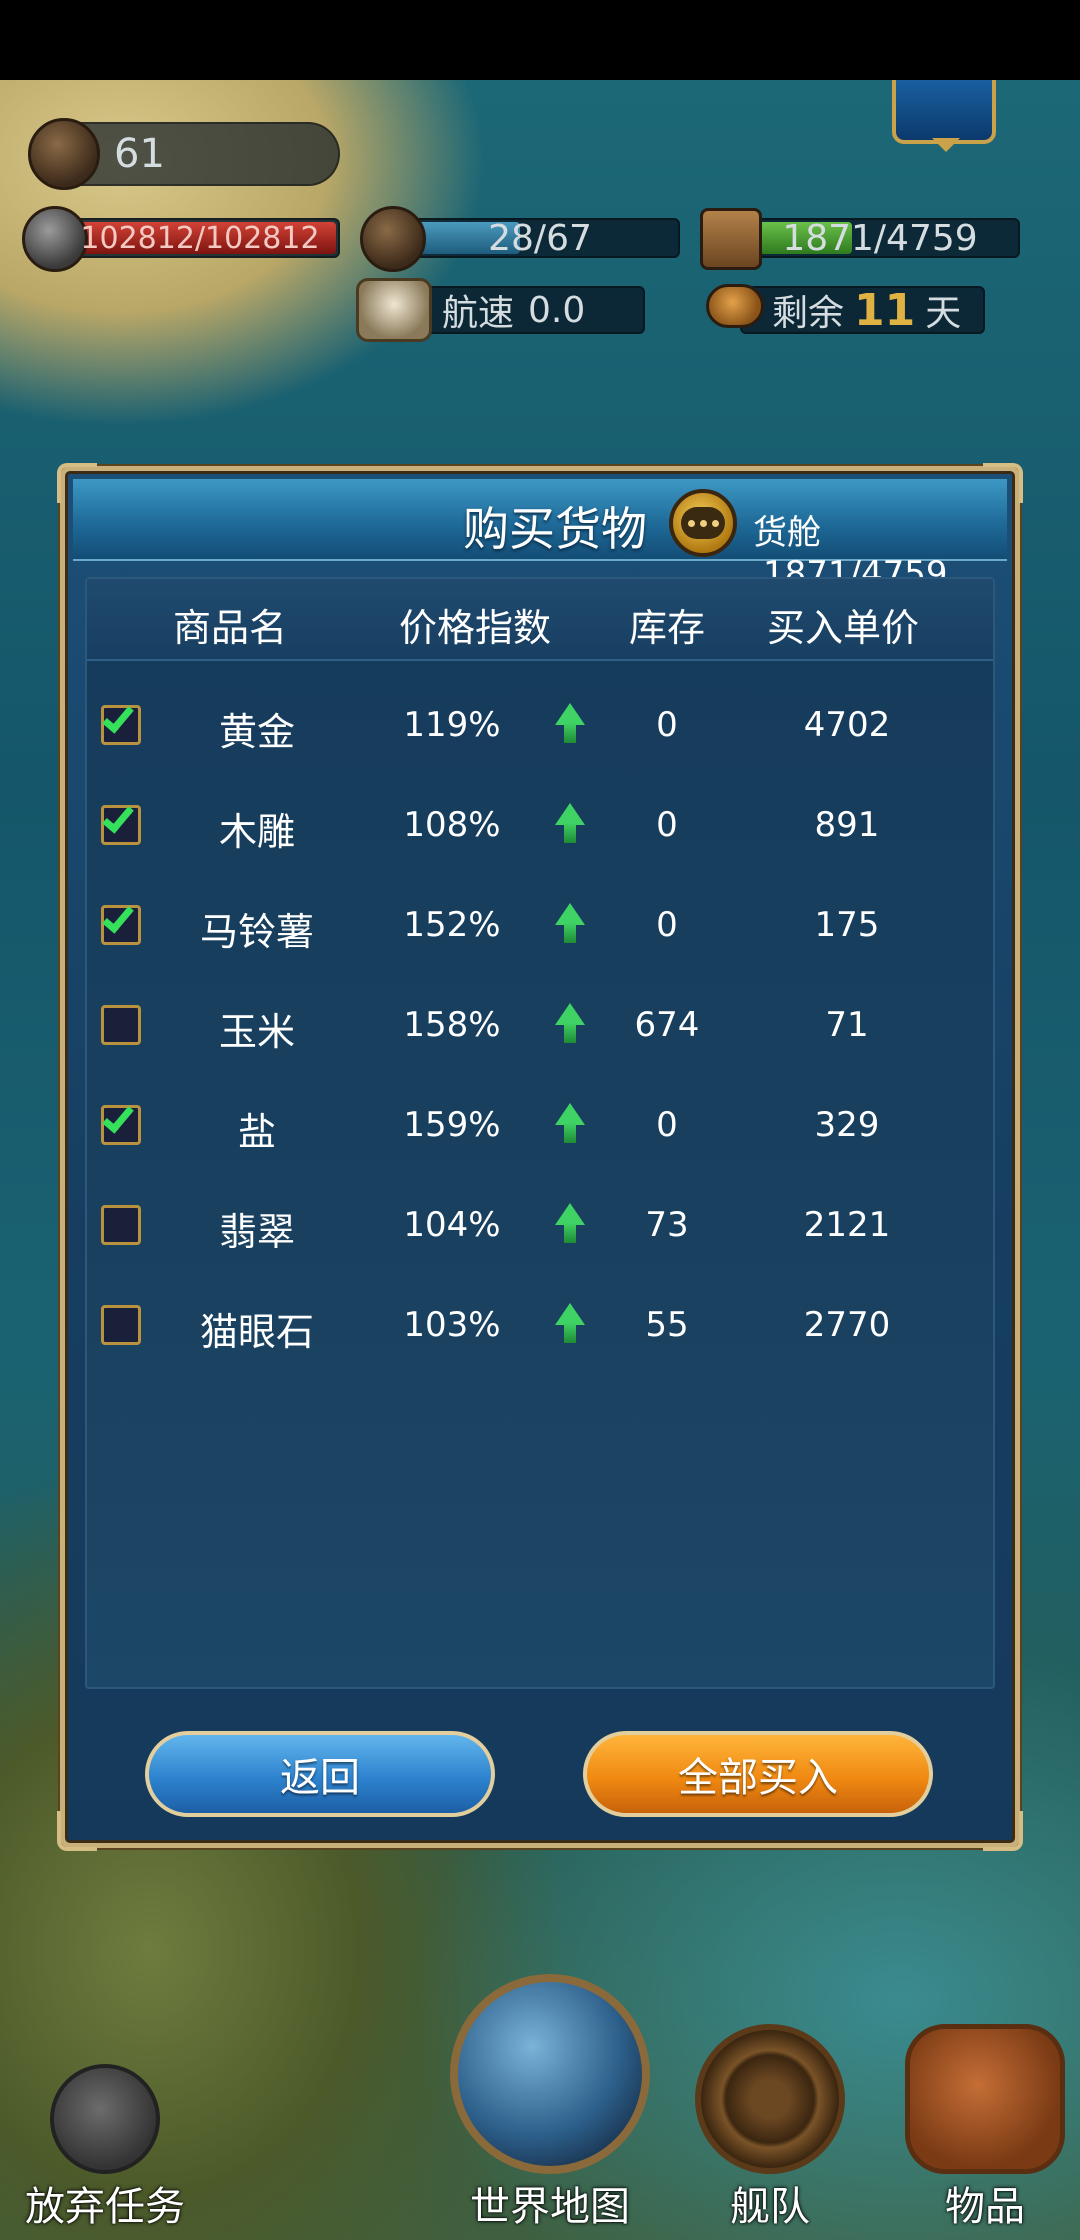 This screenshot has width=1080, height=2240. Describe the element at coordinates (667, 1225) in the screenshot. I see `stock: 73` at that location.